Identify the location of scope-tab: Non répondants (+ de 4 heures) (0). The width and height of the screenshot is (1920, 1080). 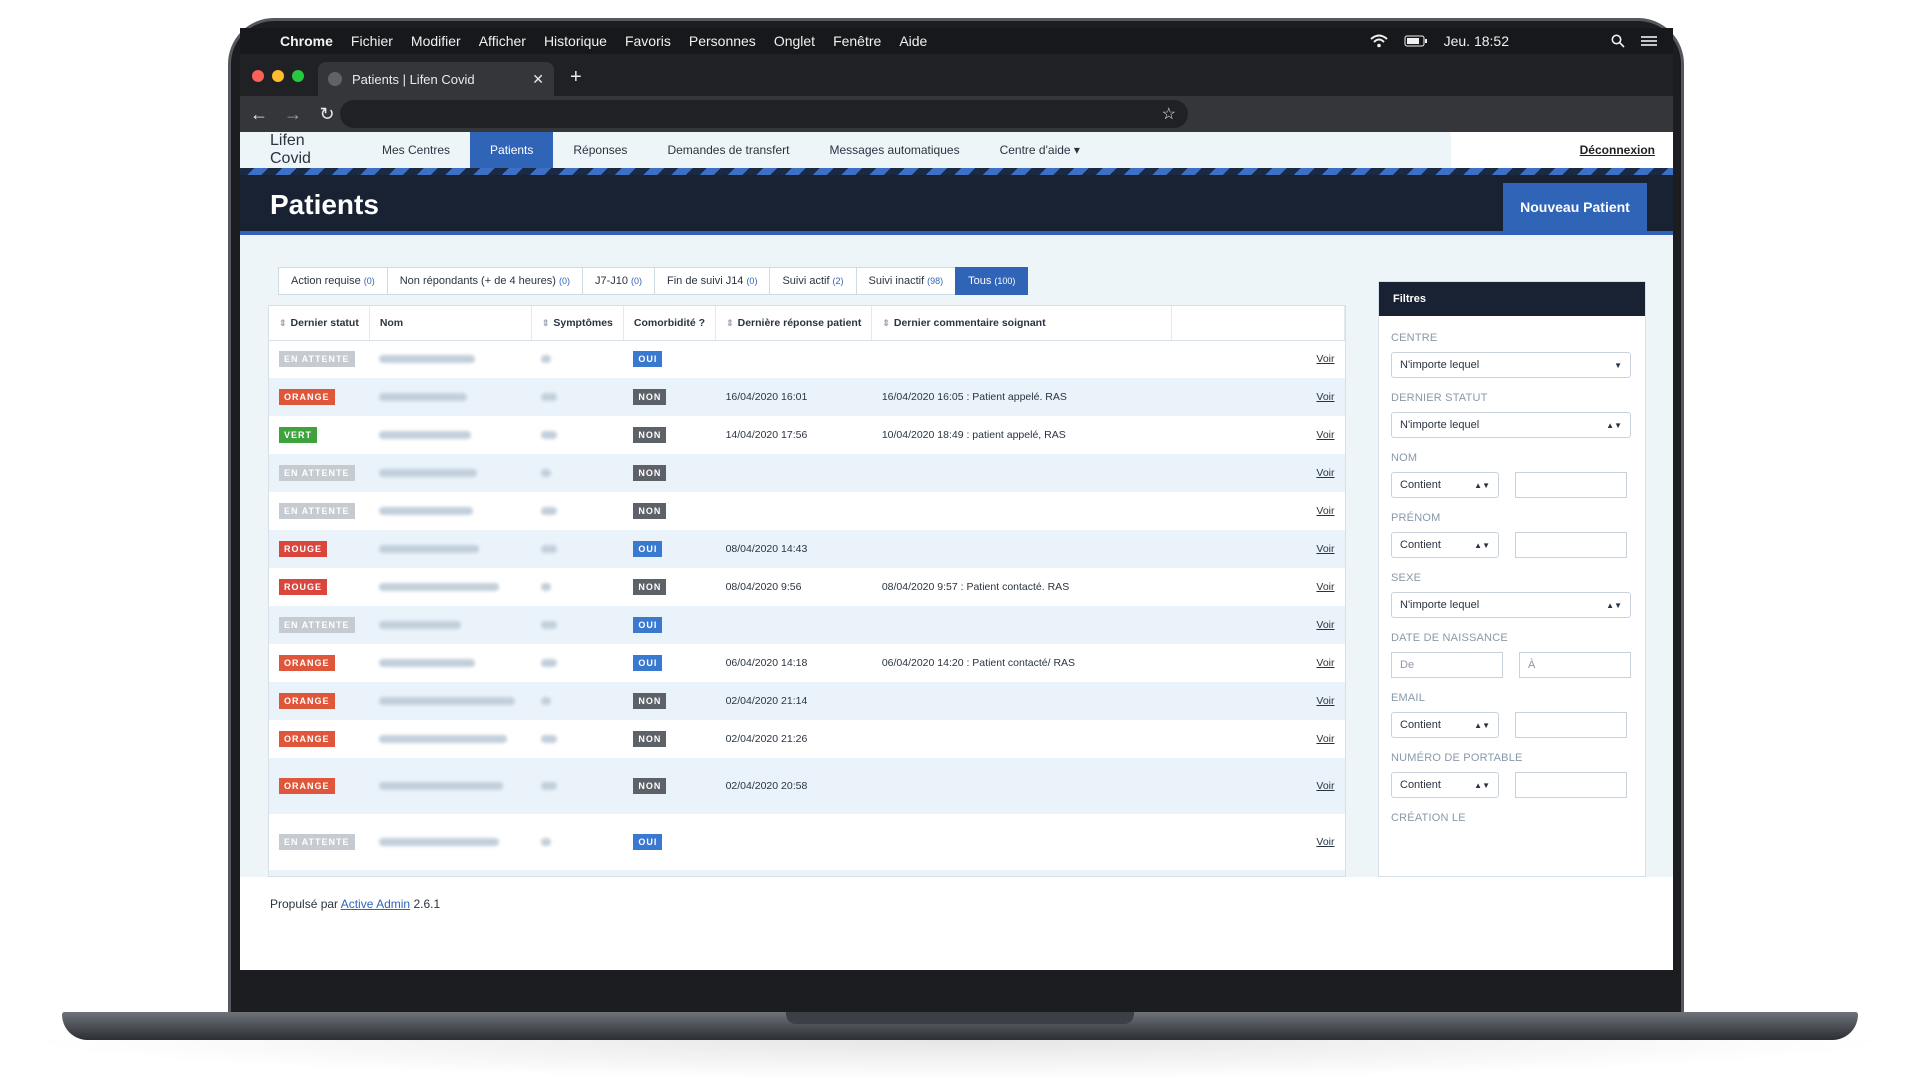
(484, 281).